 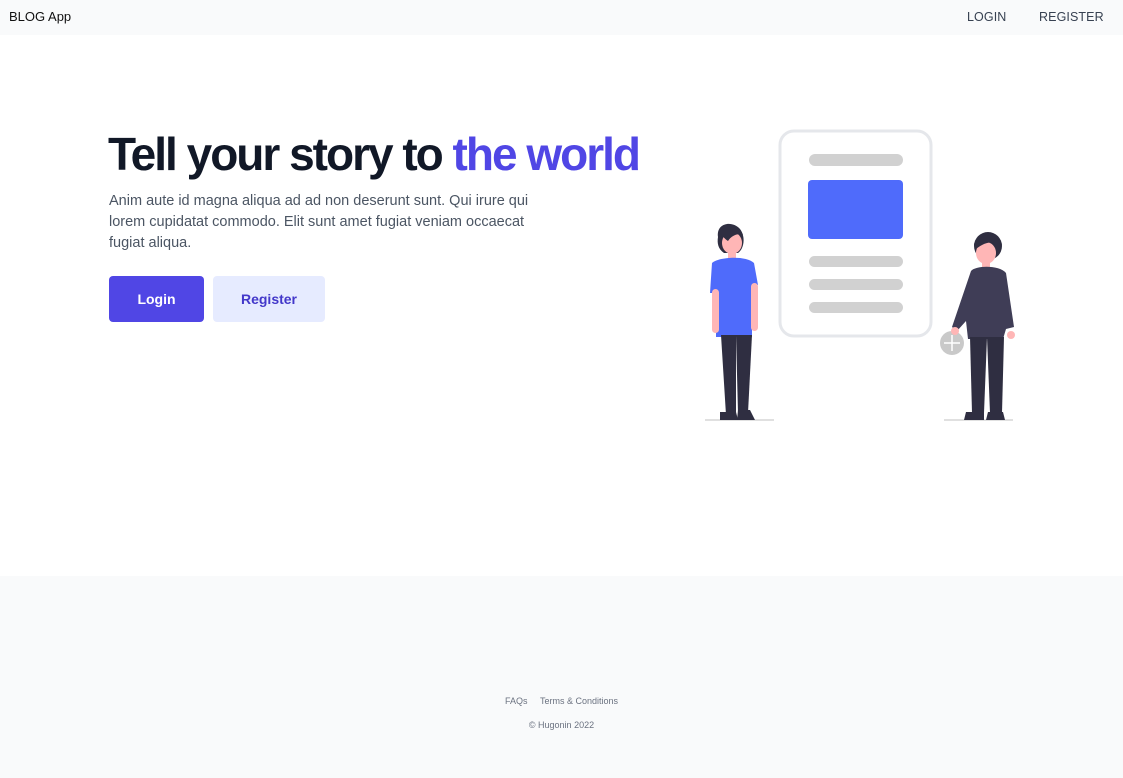 What do you see at coordinates (986, 17) in the screenshot?
I see `nav-login-link: LOGIN` at bounding box center [986, 17].